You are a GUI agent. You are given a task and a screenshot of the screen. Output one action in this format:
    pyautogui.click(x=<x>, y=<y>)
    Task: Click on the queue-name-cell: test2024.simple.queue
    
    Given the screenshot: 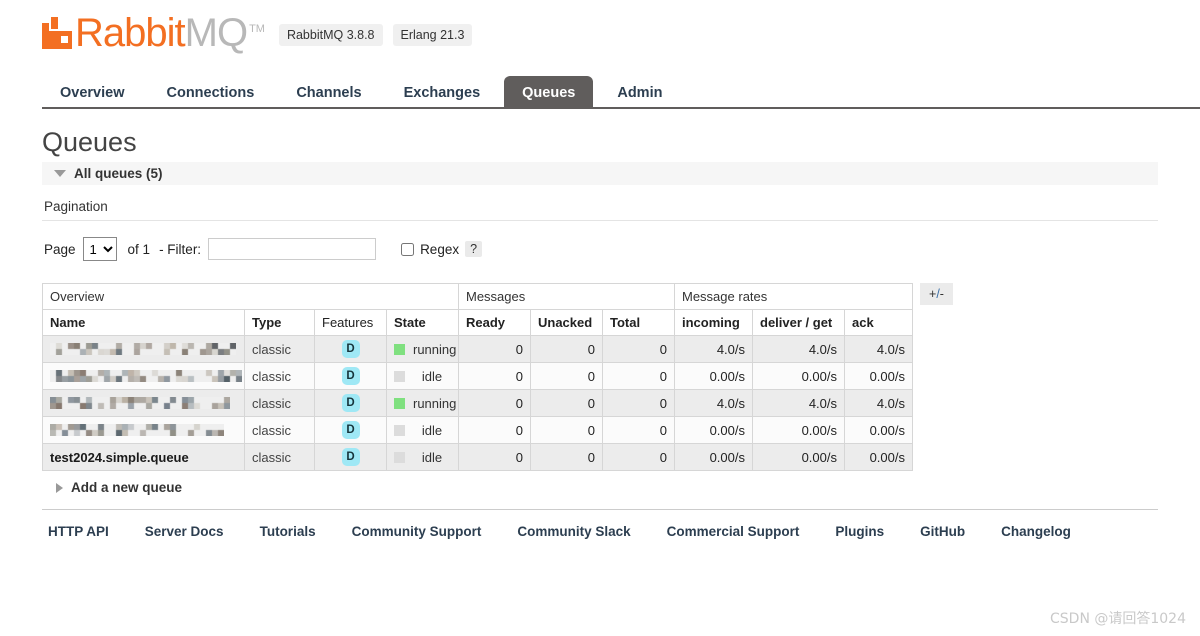 What is the action you would take?
    pyautogui.click(x=143, y=457)
    